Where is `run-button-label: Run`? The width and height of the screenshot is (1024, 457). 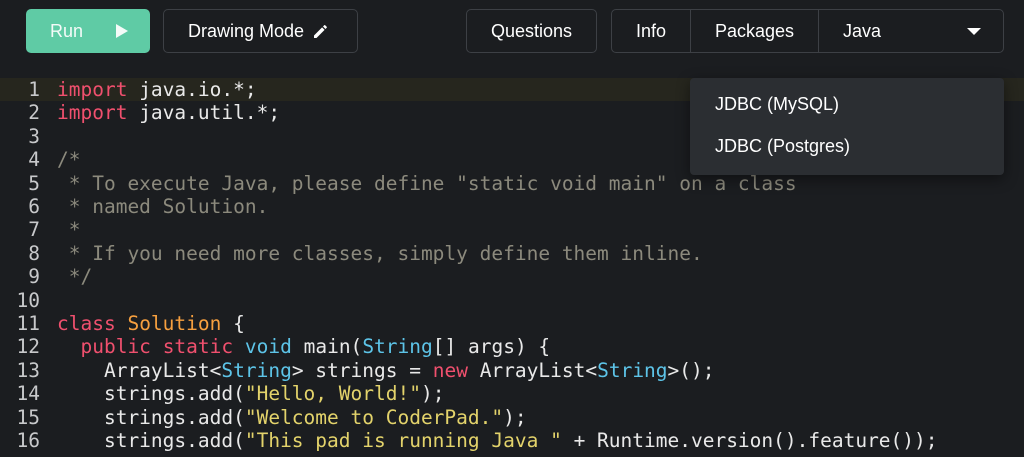 run-button-label: Run is located at coordinates (67, 30).